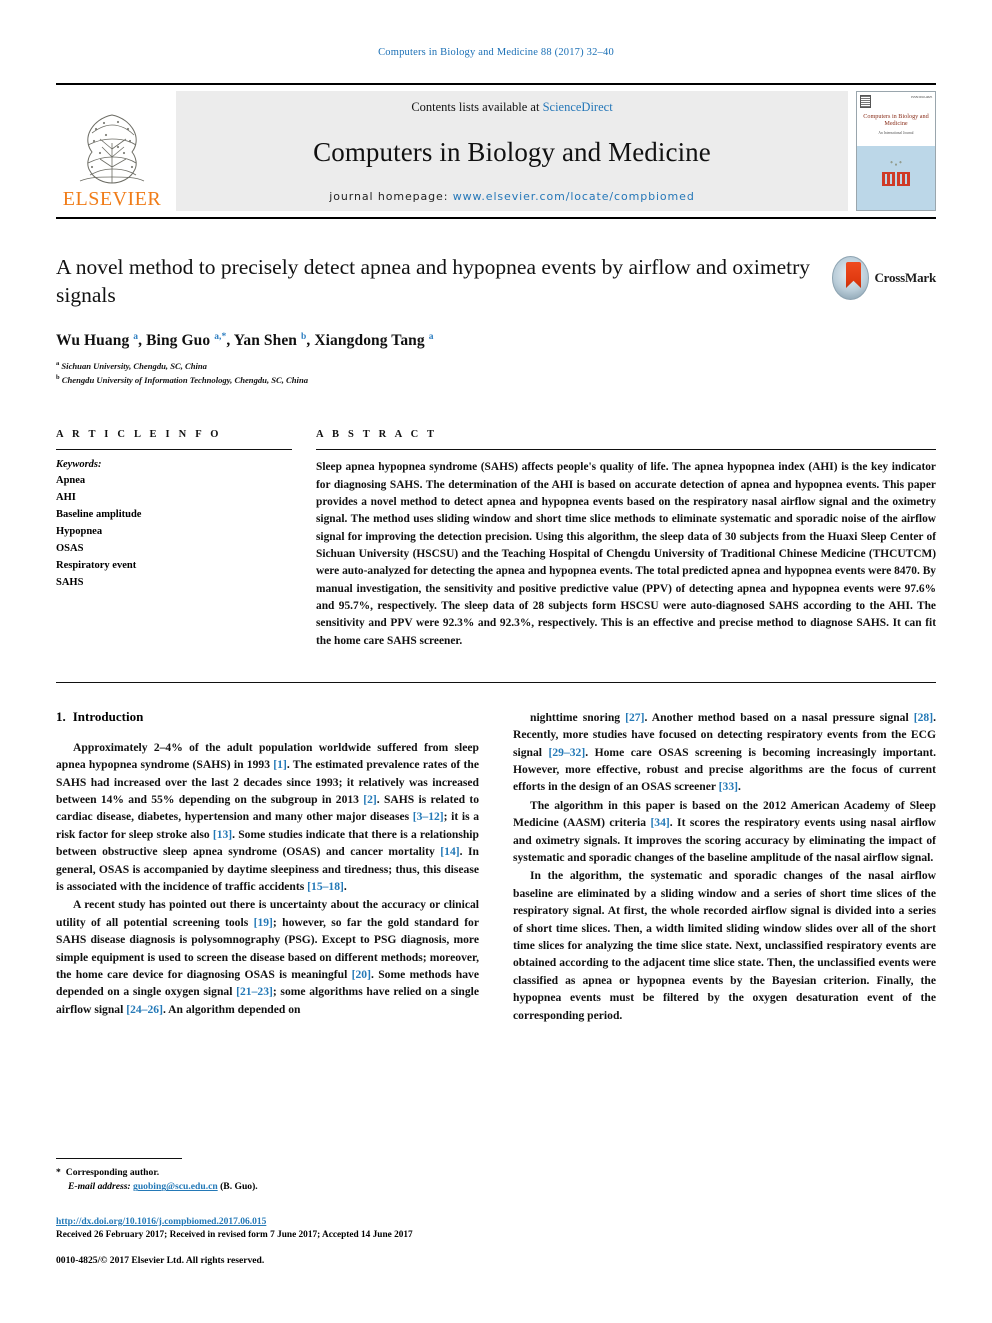  I want to click on email-link: guobing@scu.edu.cn, so click(175, 1186).